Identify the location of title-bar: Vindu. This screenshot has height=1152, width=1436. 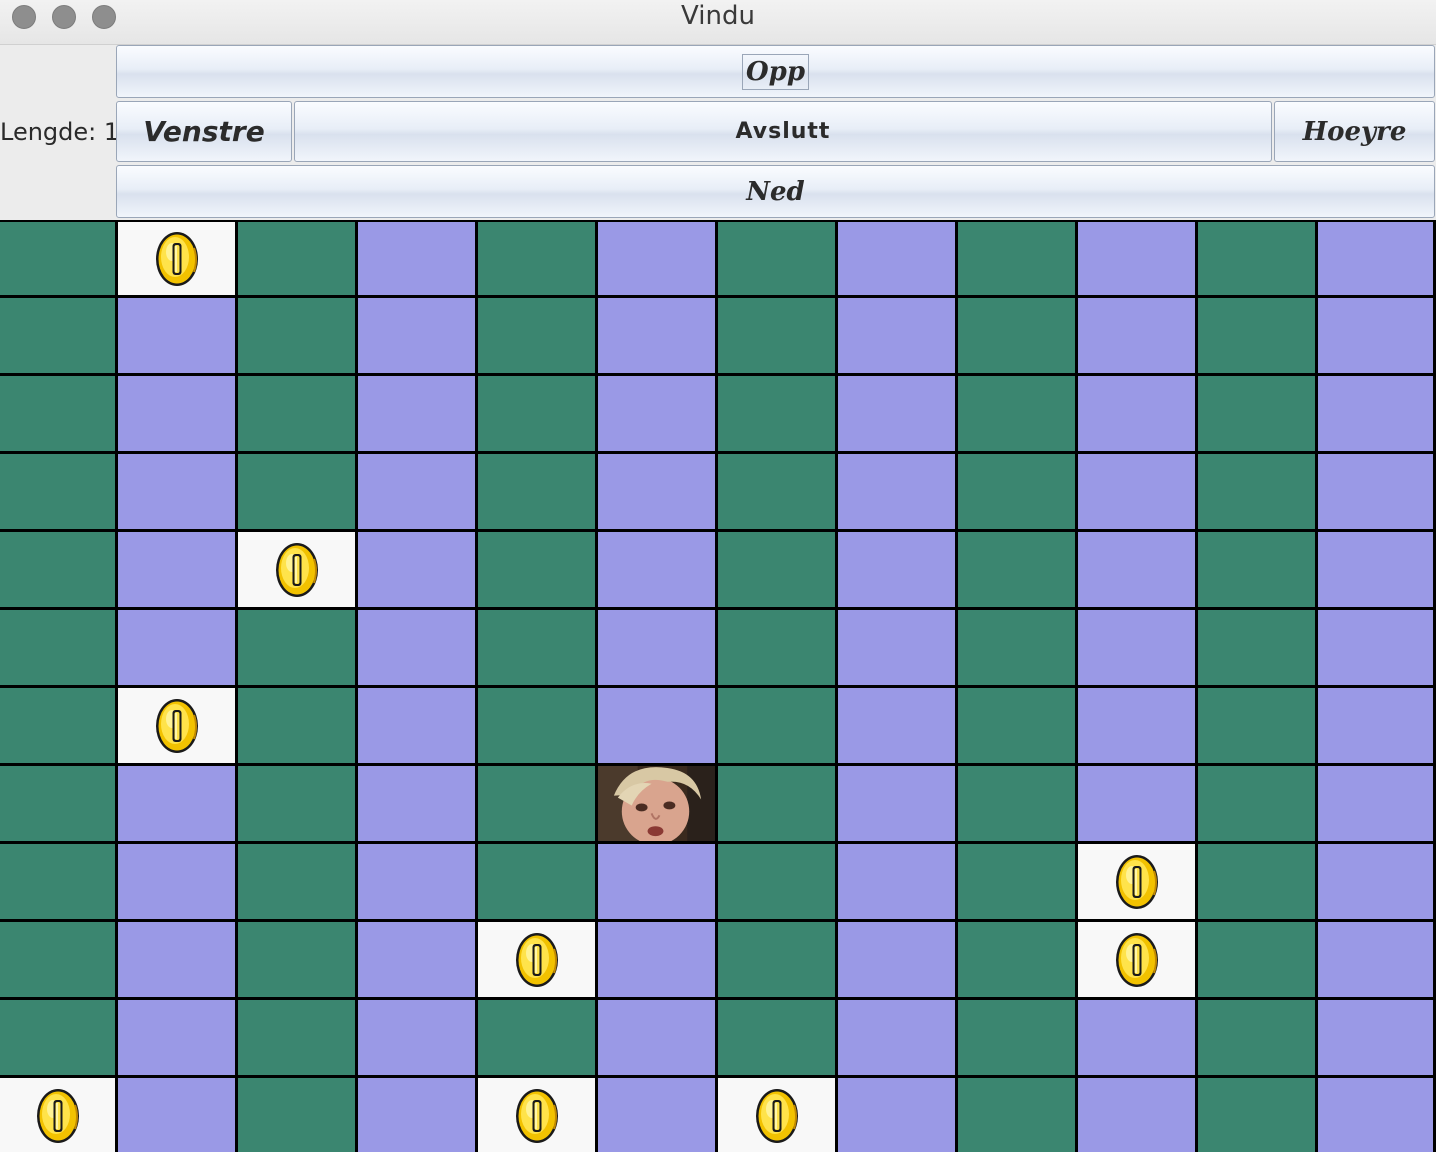
(718, 22).